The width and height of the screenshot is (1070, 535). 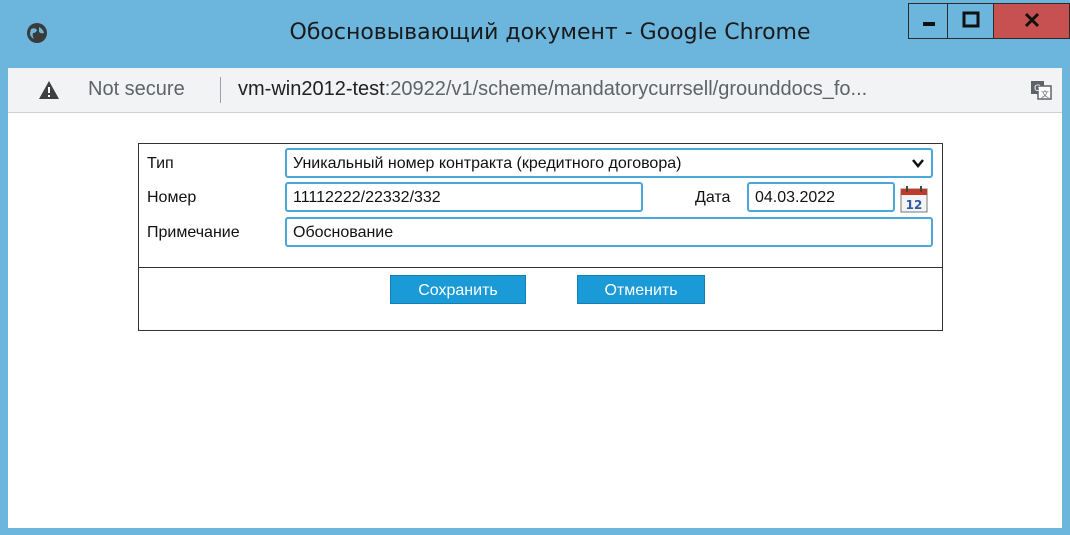 What do you see at coordinates (458, 289) in the screenshot?
I see `save-button: Сохранить` at bounding box center [458, 289].